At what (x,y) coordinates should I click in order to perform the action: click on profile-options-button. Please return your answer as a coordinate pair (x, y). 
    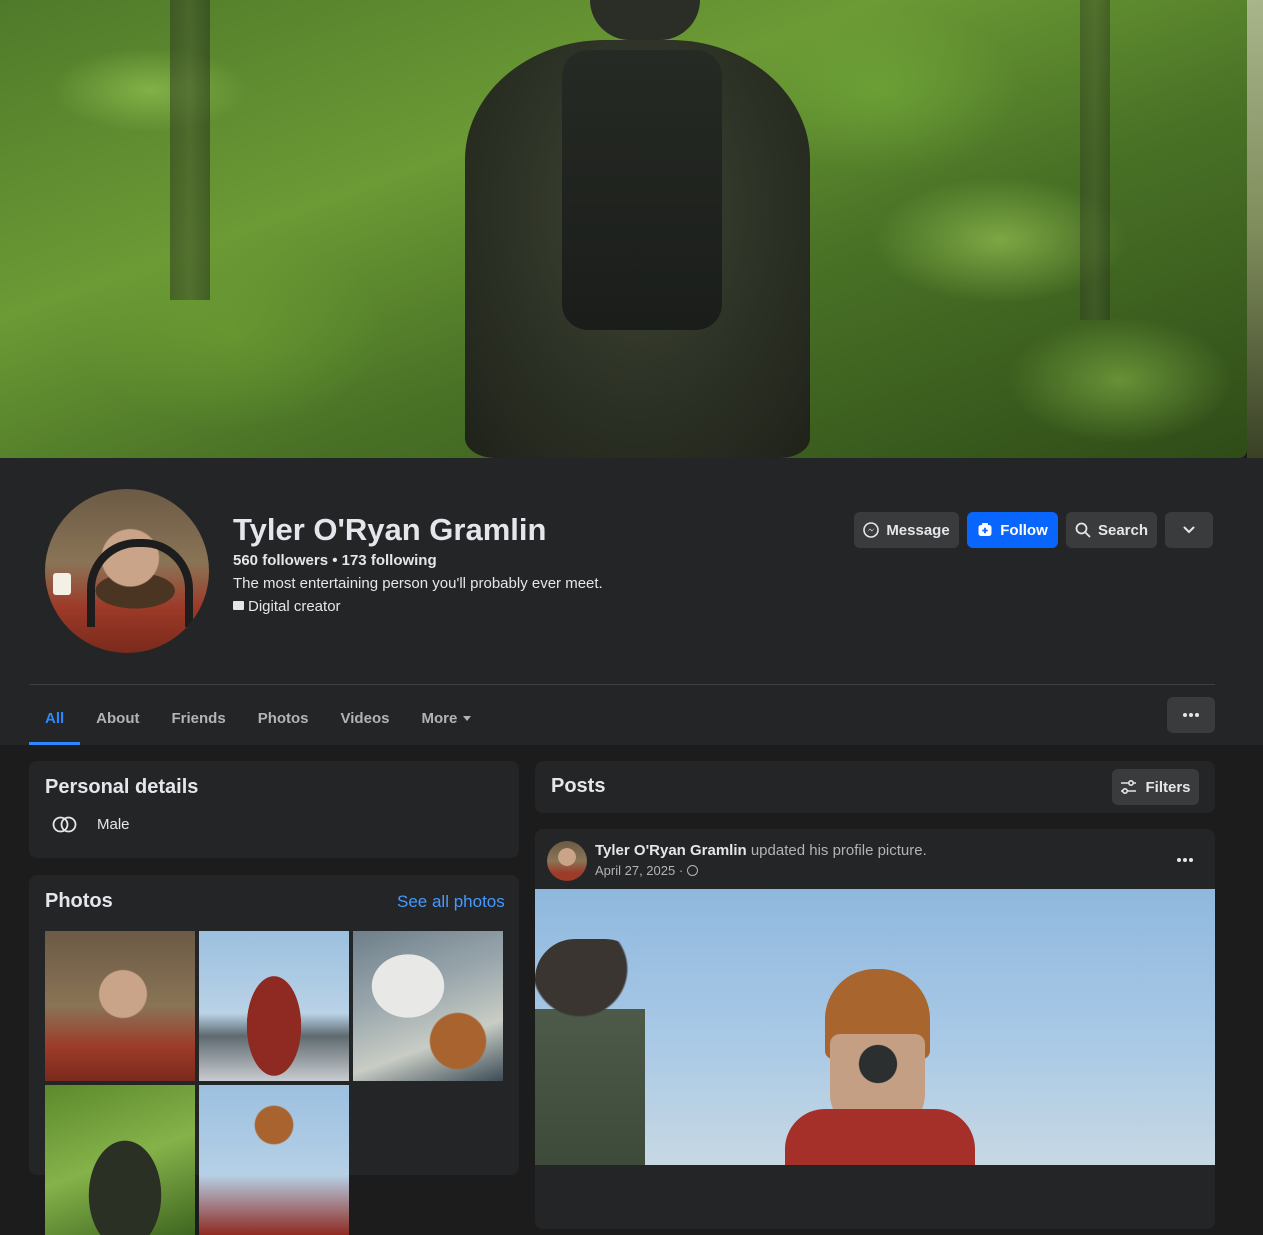
    Looking at the image, I should click on (1191, 715).